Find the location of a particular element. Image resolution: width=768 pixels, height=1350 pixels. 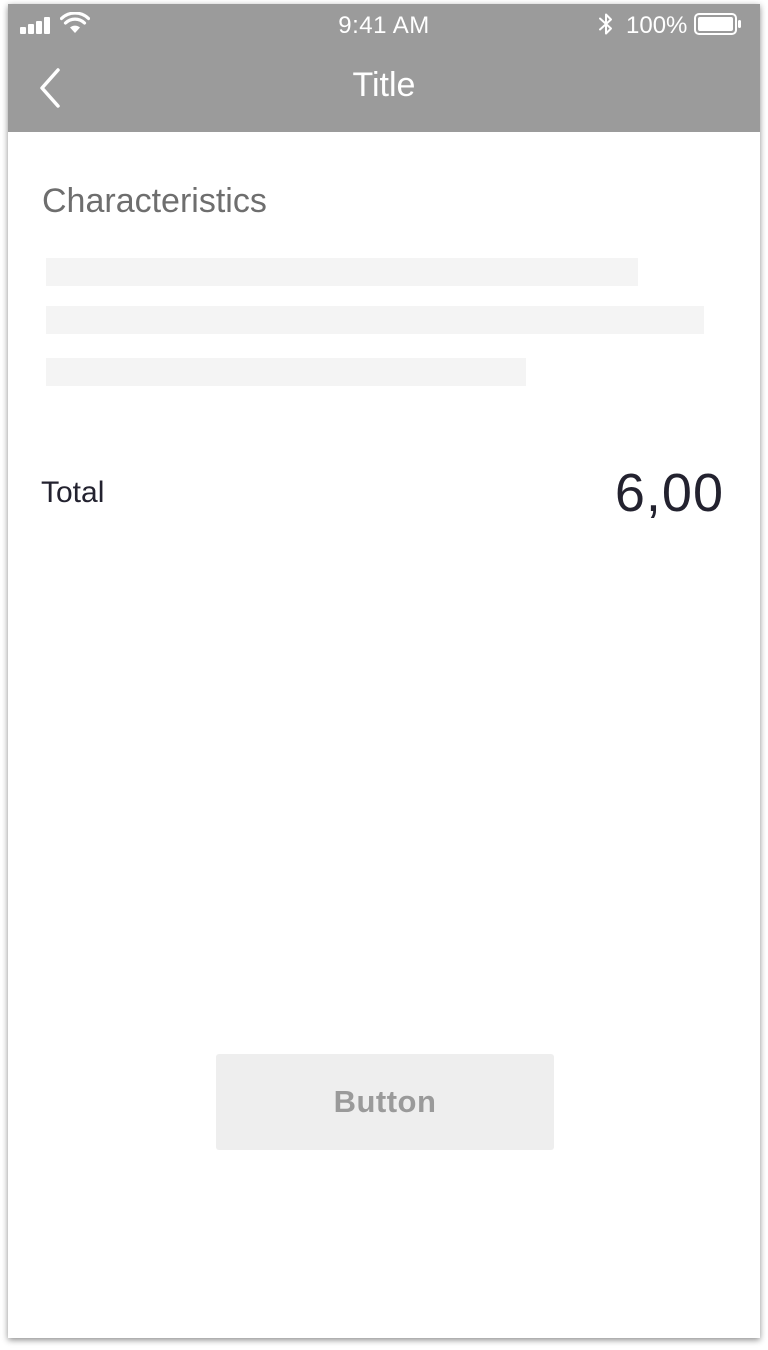

navigation-bar: Title is located at coordinates (384, 88).